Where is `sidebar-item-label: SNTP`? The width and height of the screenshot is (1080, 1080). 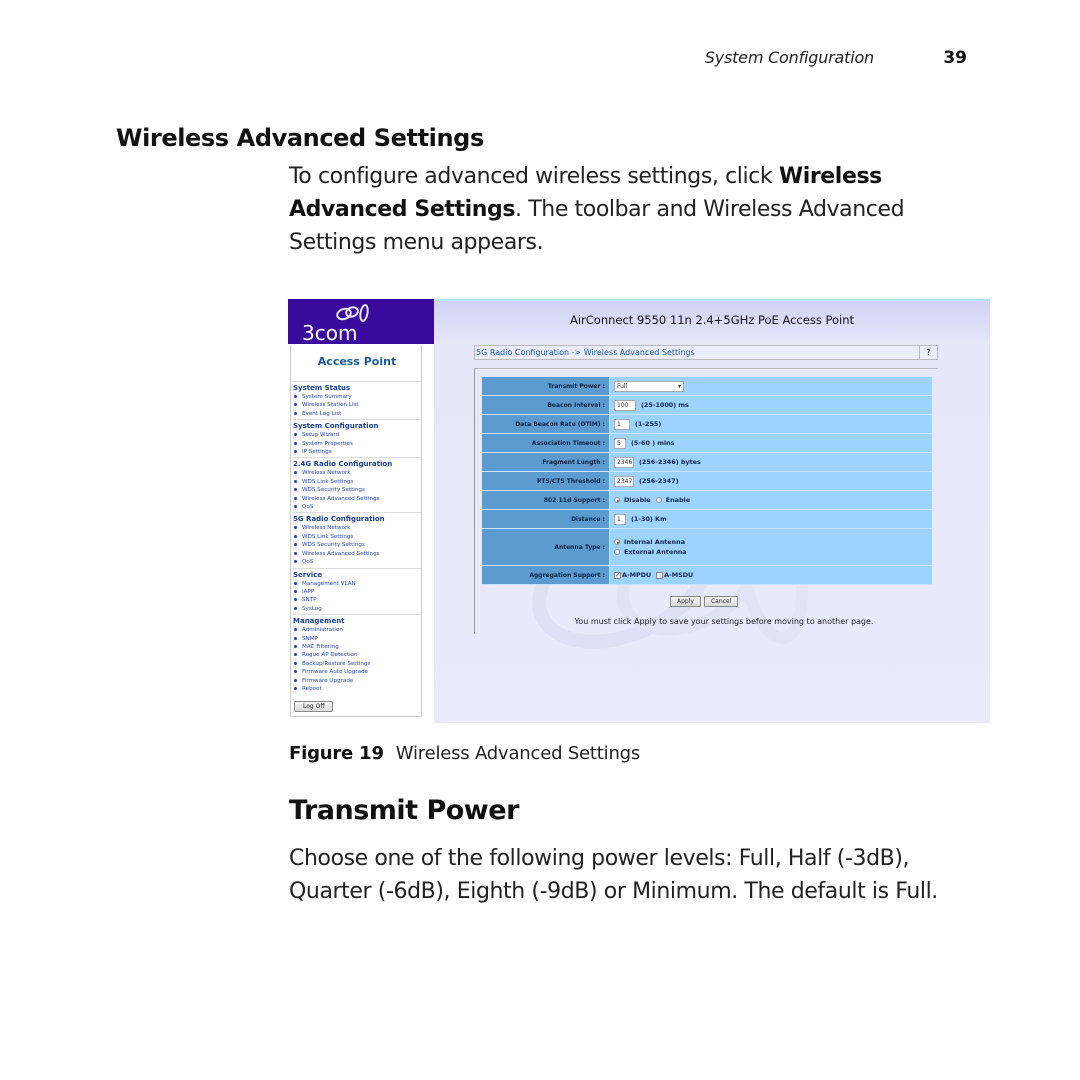 sidebar-item-label: SNTP is located at coordinates (309, 600).